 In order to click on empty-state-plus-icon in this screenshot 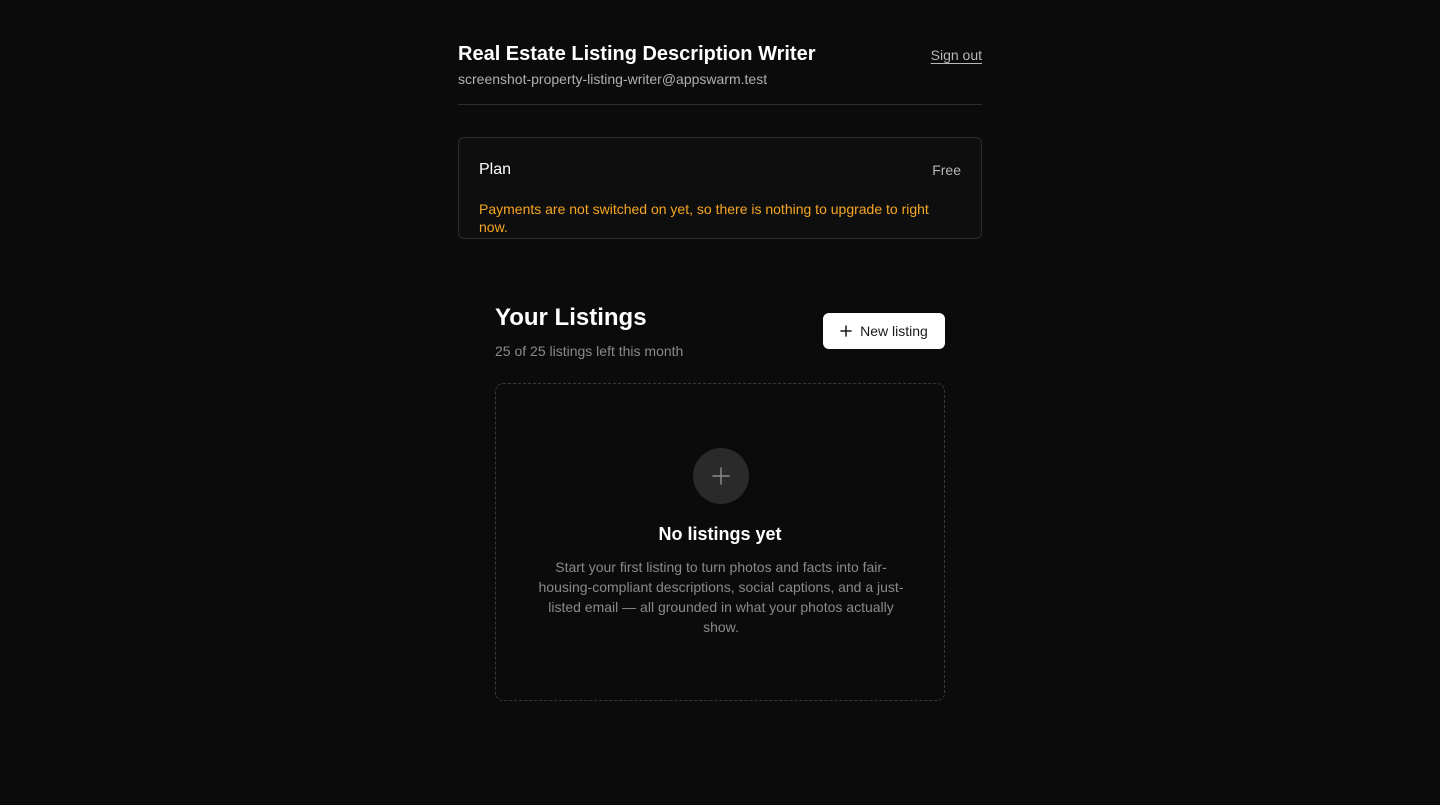, I will do `click(721, 476)`.